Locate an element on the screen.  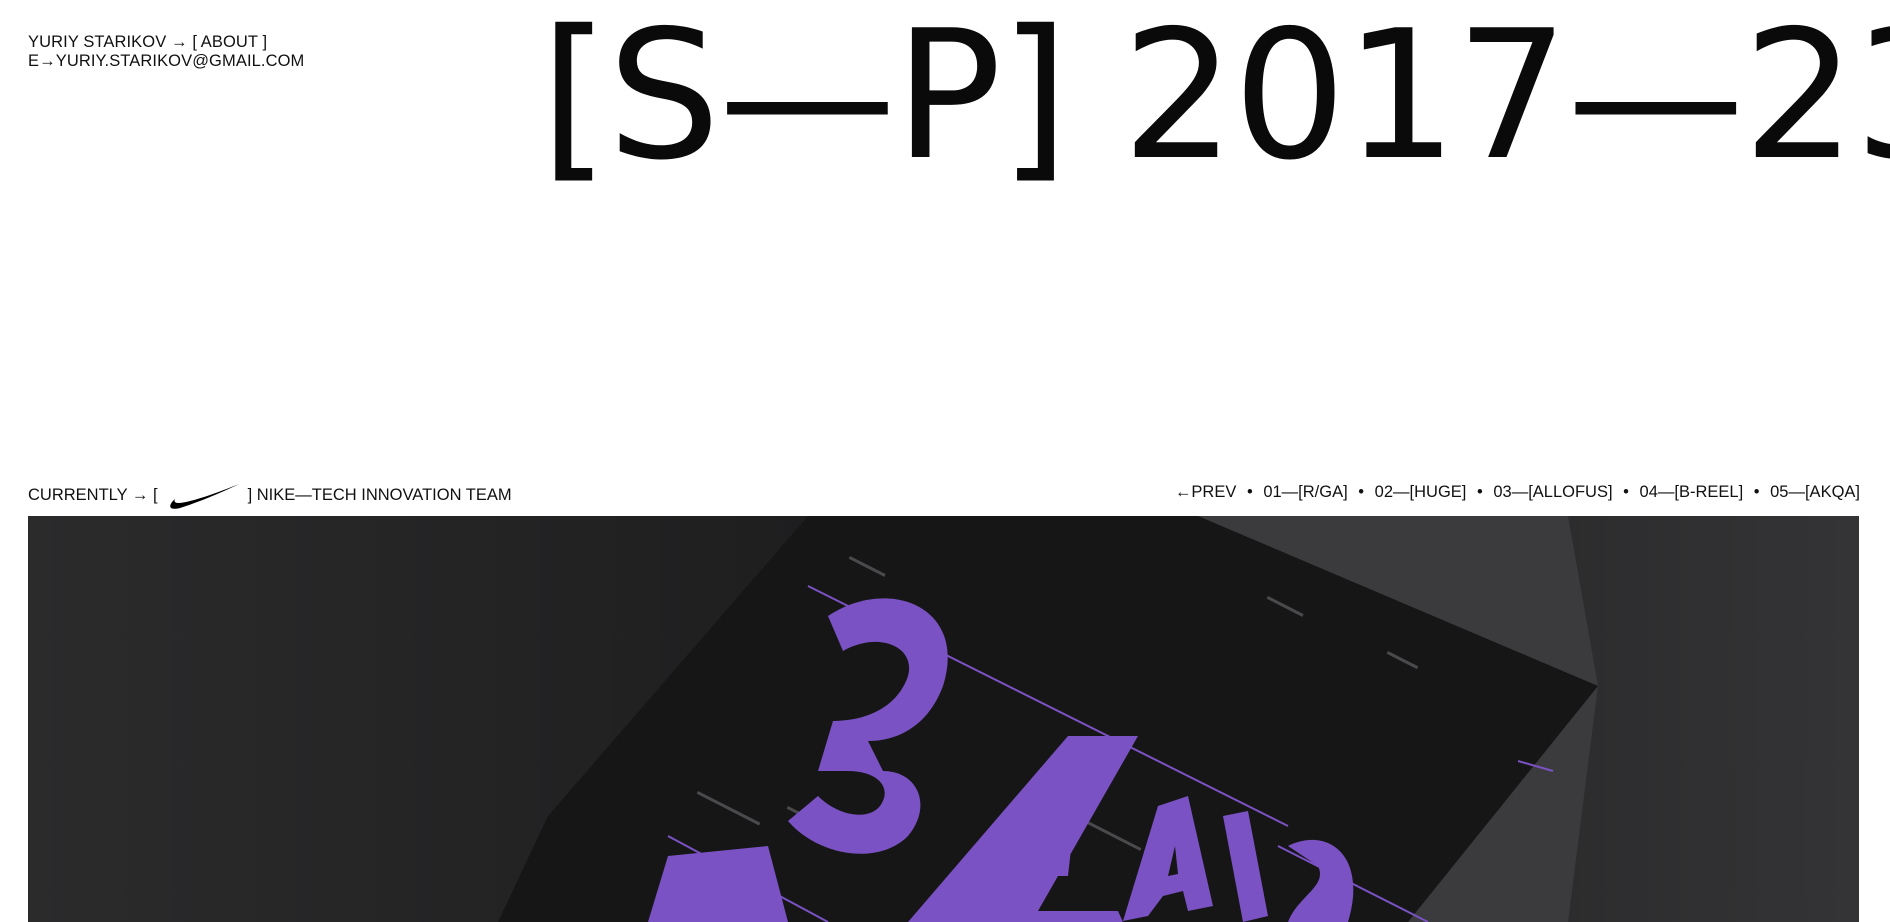
project-link-04: 04—[B-REEL] is located at coordinates (1692, 492).